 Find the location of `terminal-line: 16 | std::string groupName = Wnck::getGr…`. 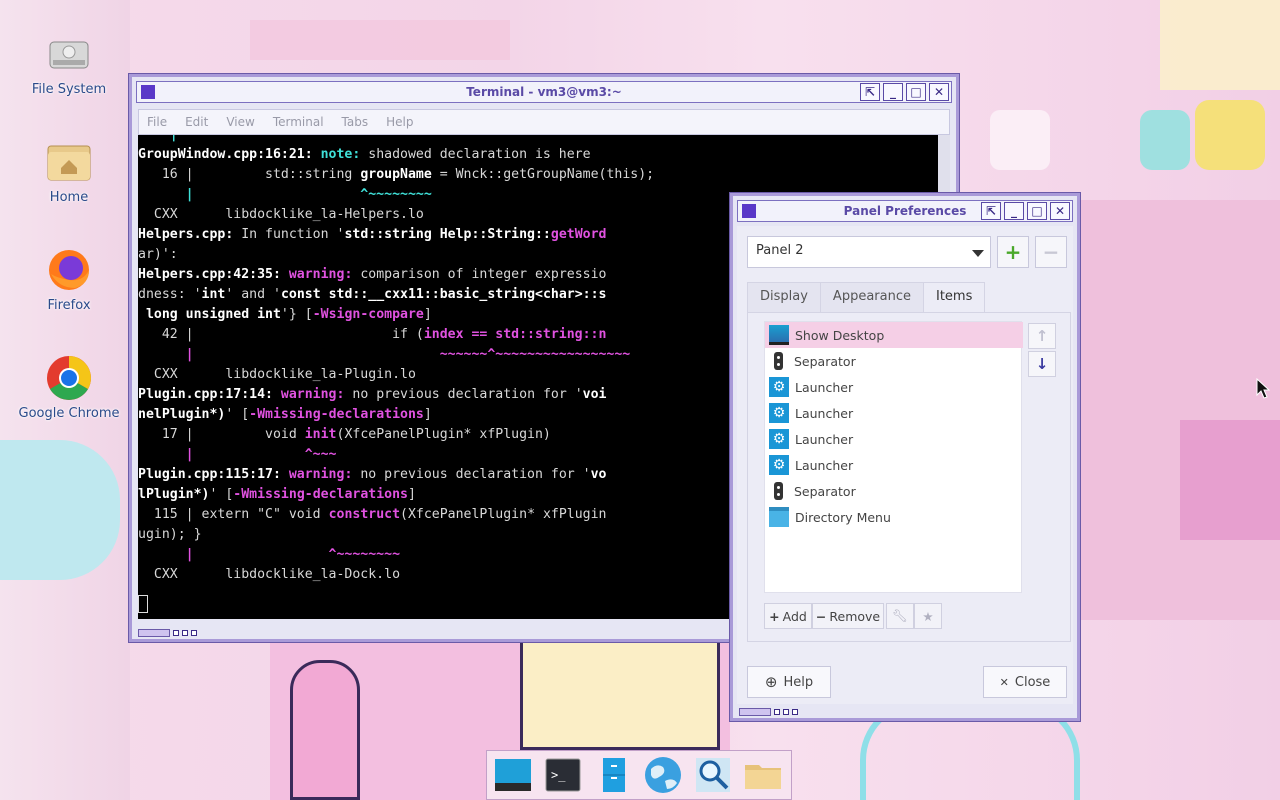

terminal-line: 16 | std::string groupName = Wnck::getGr… is located at coordinates (396, 174).